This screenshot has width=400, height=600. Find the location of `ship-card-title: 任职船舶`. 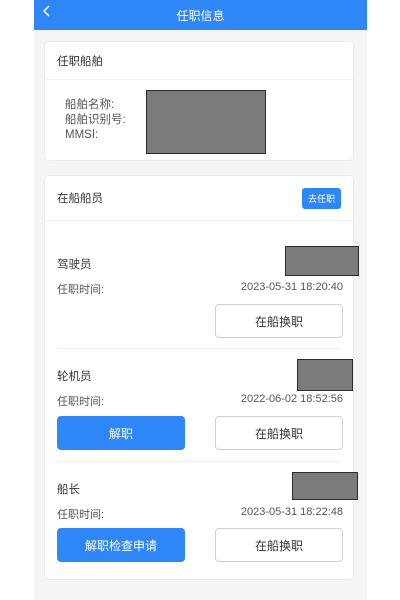

ship-card-title: 任职船舶 is located at coordinates (199, 61).